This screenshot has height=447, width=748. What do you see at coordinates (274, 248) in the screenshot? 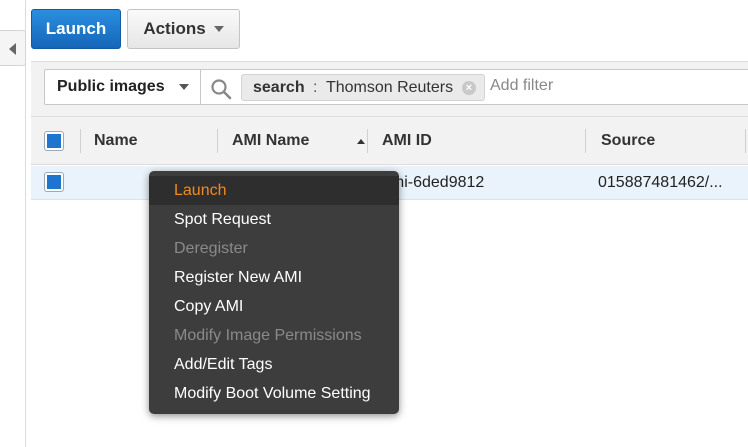
I see `menu-item-deregister: Deregister` at bounding box center [274, 248].